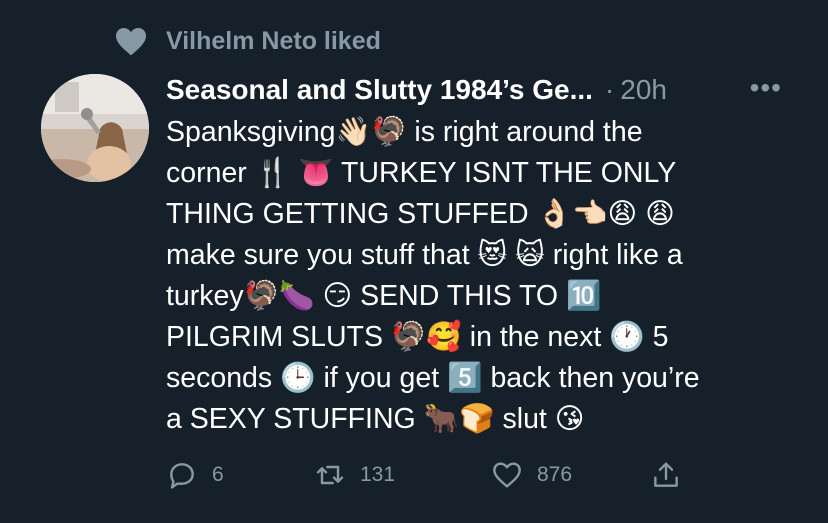 The width and height of the screenshot is (828, 523). Describe the element at coordinates (766, 88) in the screenshot. I see `more-options-icon: •••` at that location.